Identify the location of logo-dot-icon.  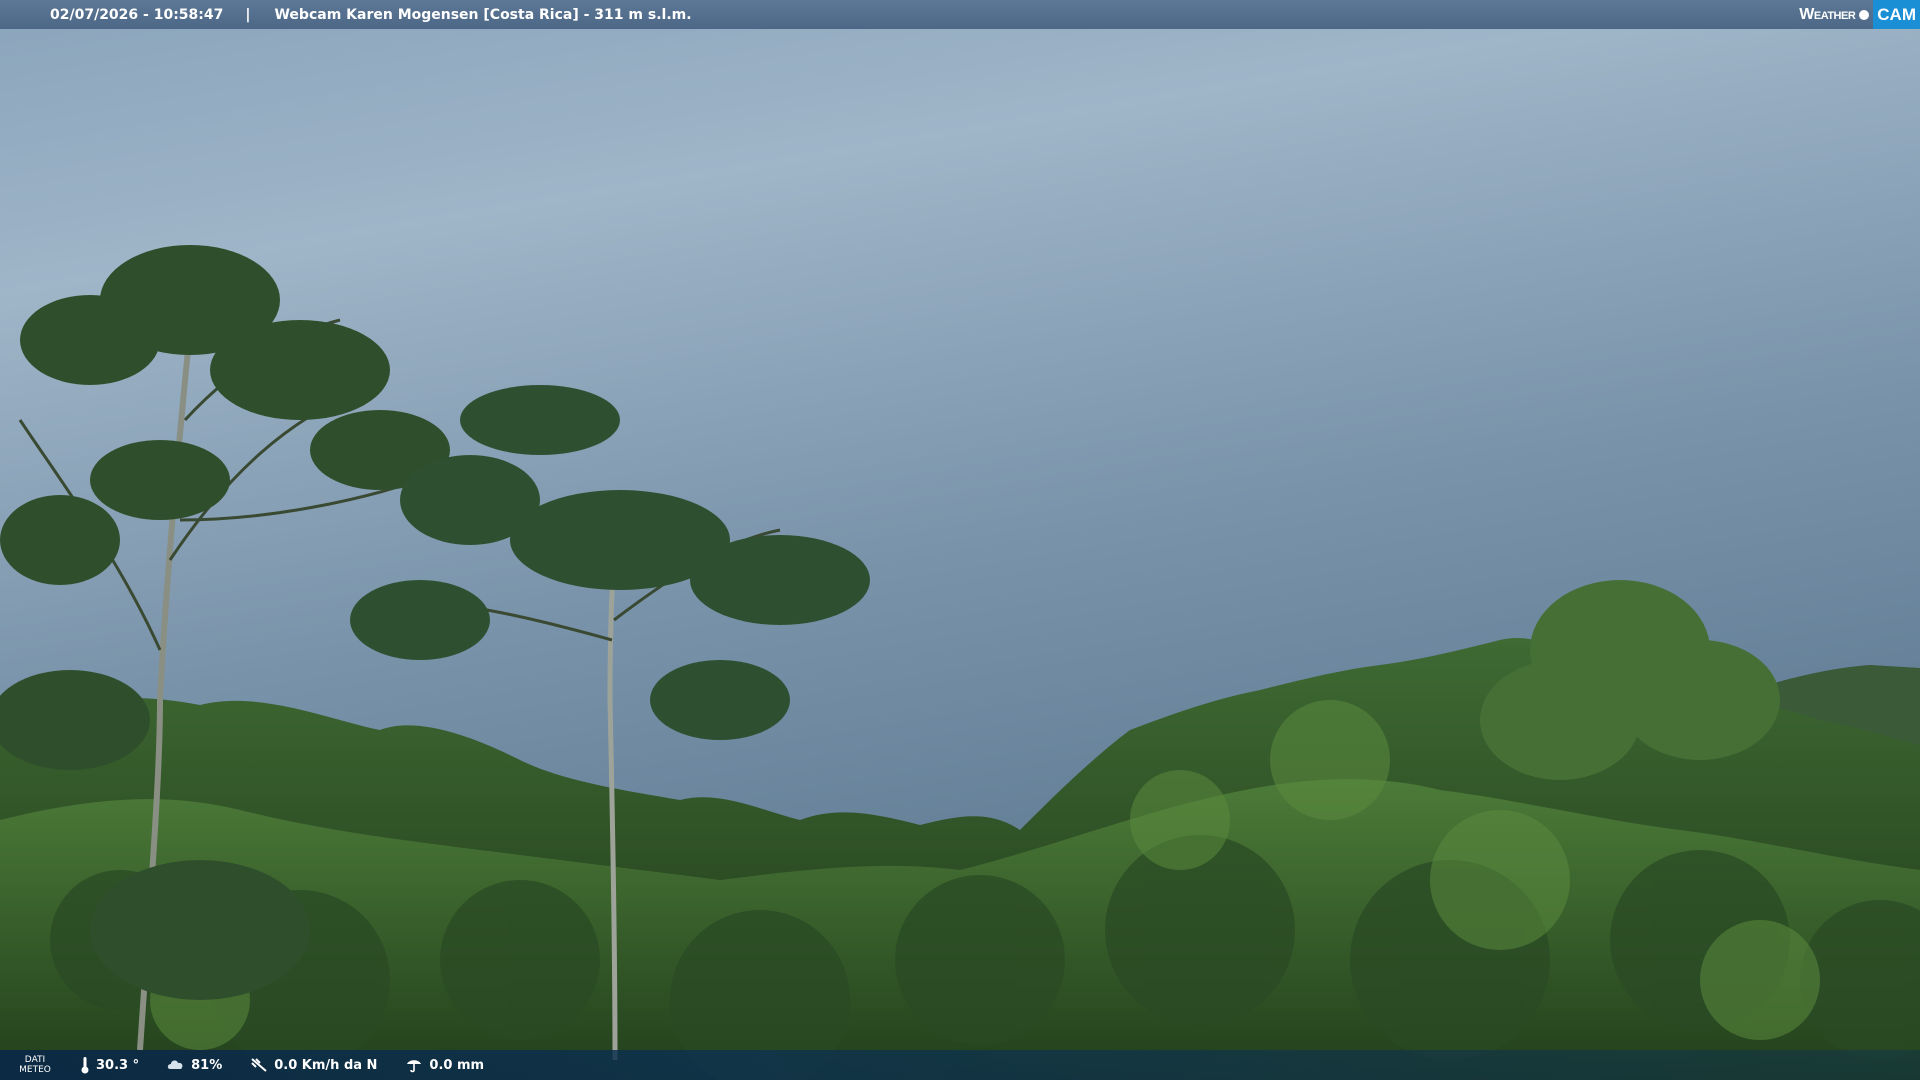
(1864, 14).